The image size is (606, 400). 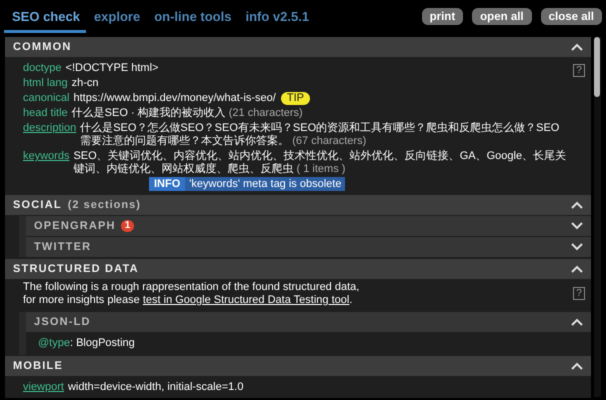 I want to click on field-value: zh-cn, so click(x=86, y=83).